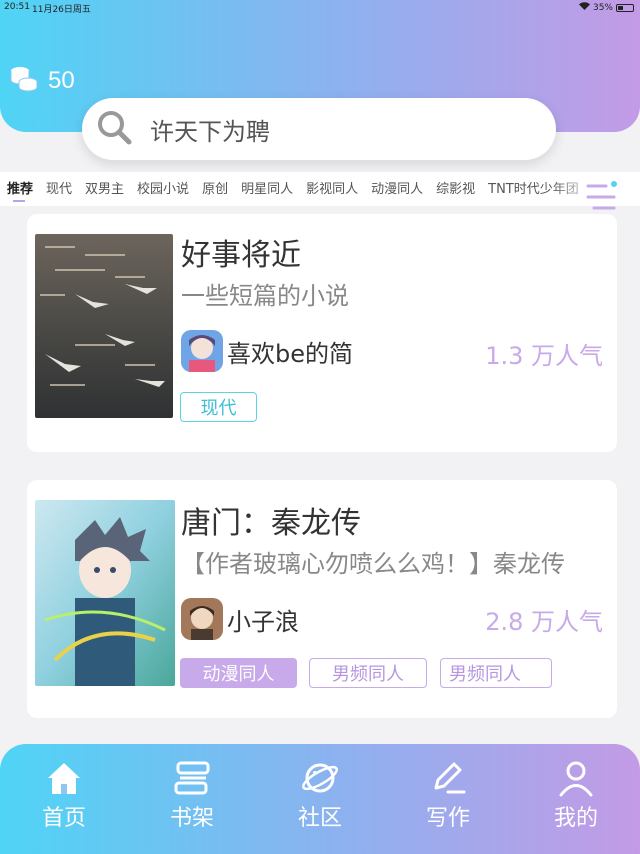 The image size is (640, 854). What do you see at coordinates (61, 10) in the screenshot?
I see `status-date: 11月26日周五` at bounding box center [61, 10].